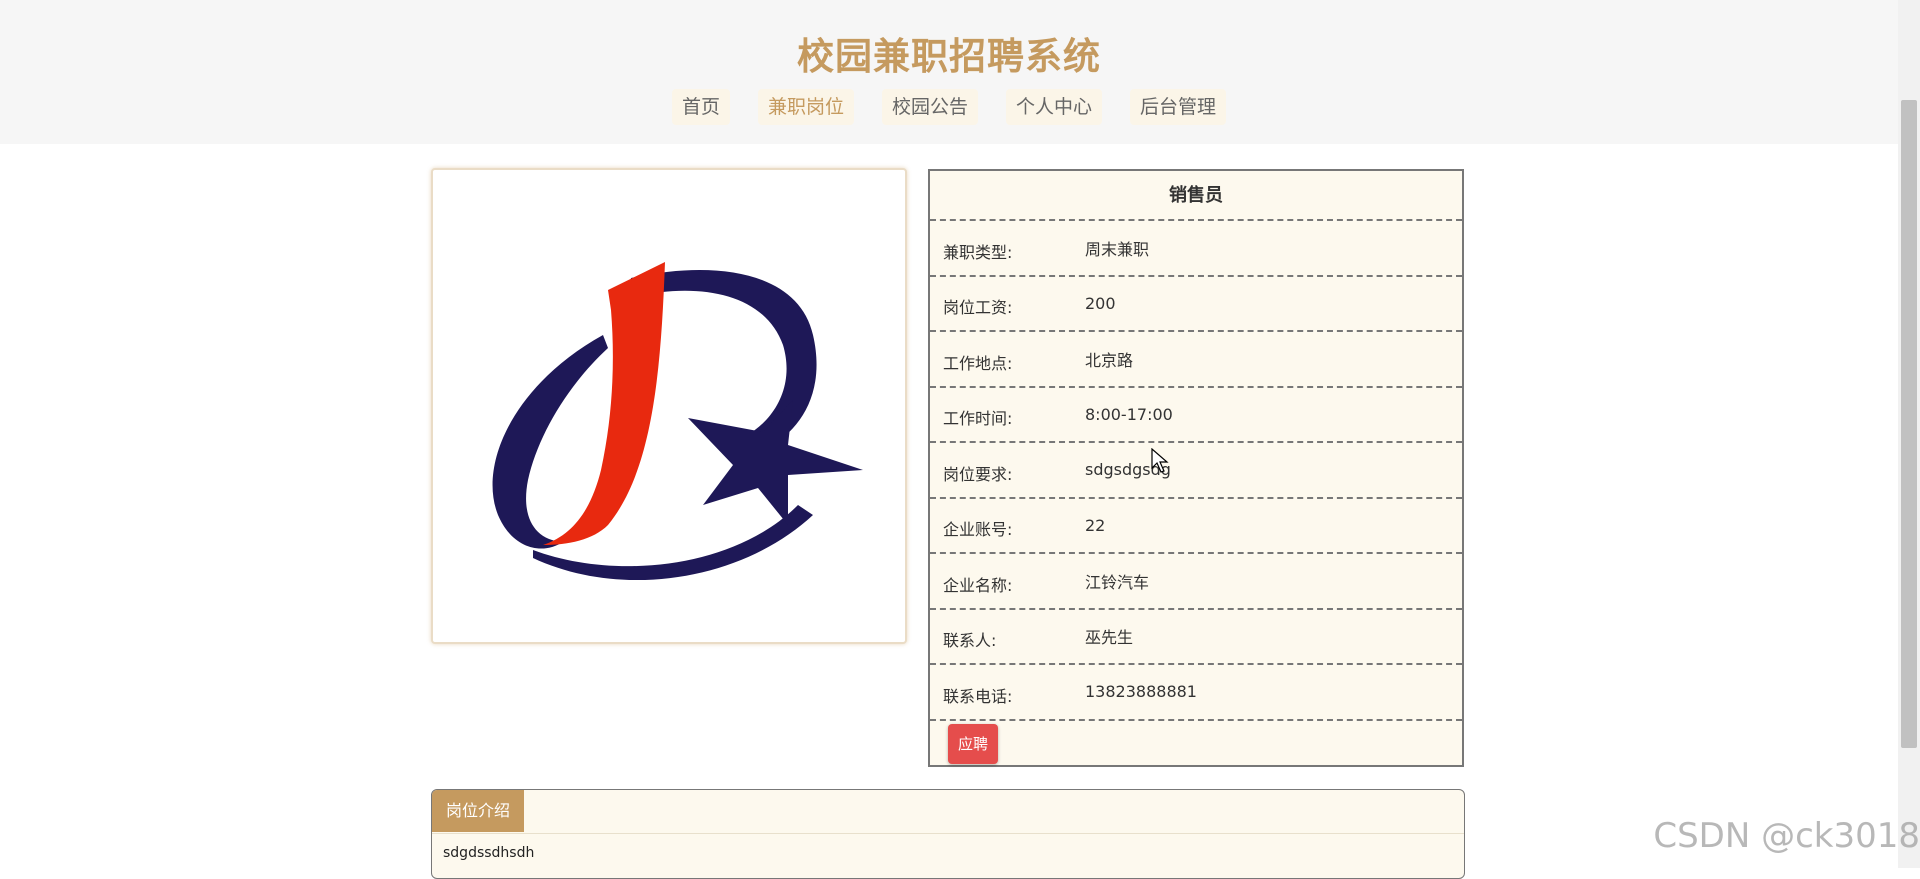 This screenshot has width=1920, height=879. I want to click on nav-item-home: 首页, so click(700, 107).